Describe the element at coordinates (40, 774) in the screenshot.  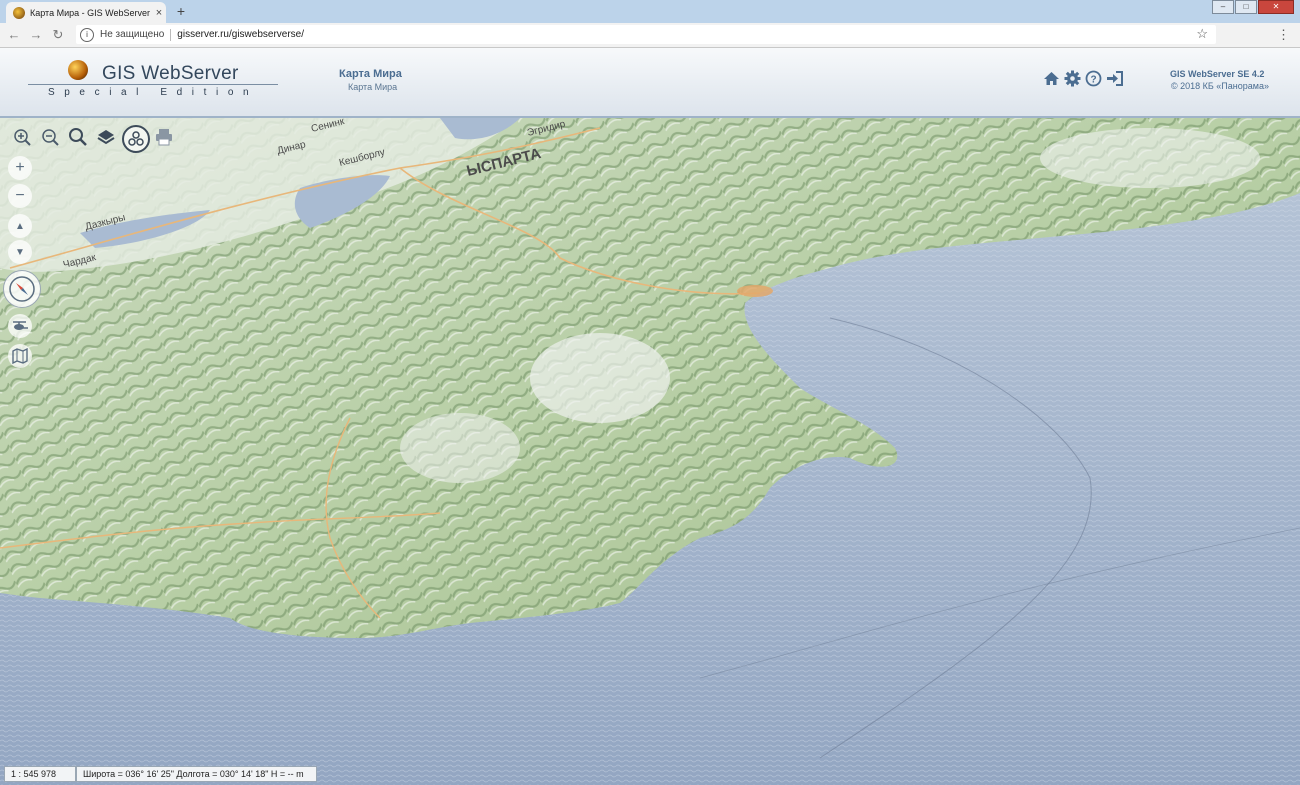
I see `scale-indicator: 1 : 545 978` at that location.